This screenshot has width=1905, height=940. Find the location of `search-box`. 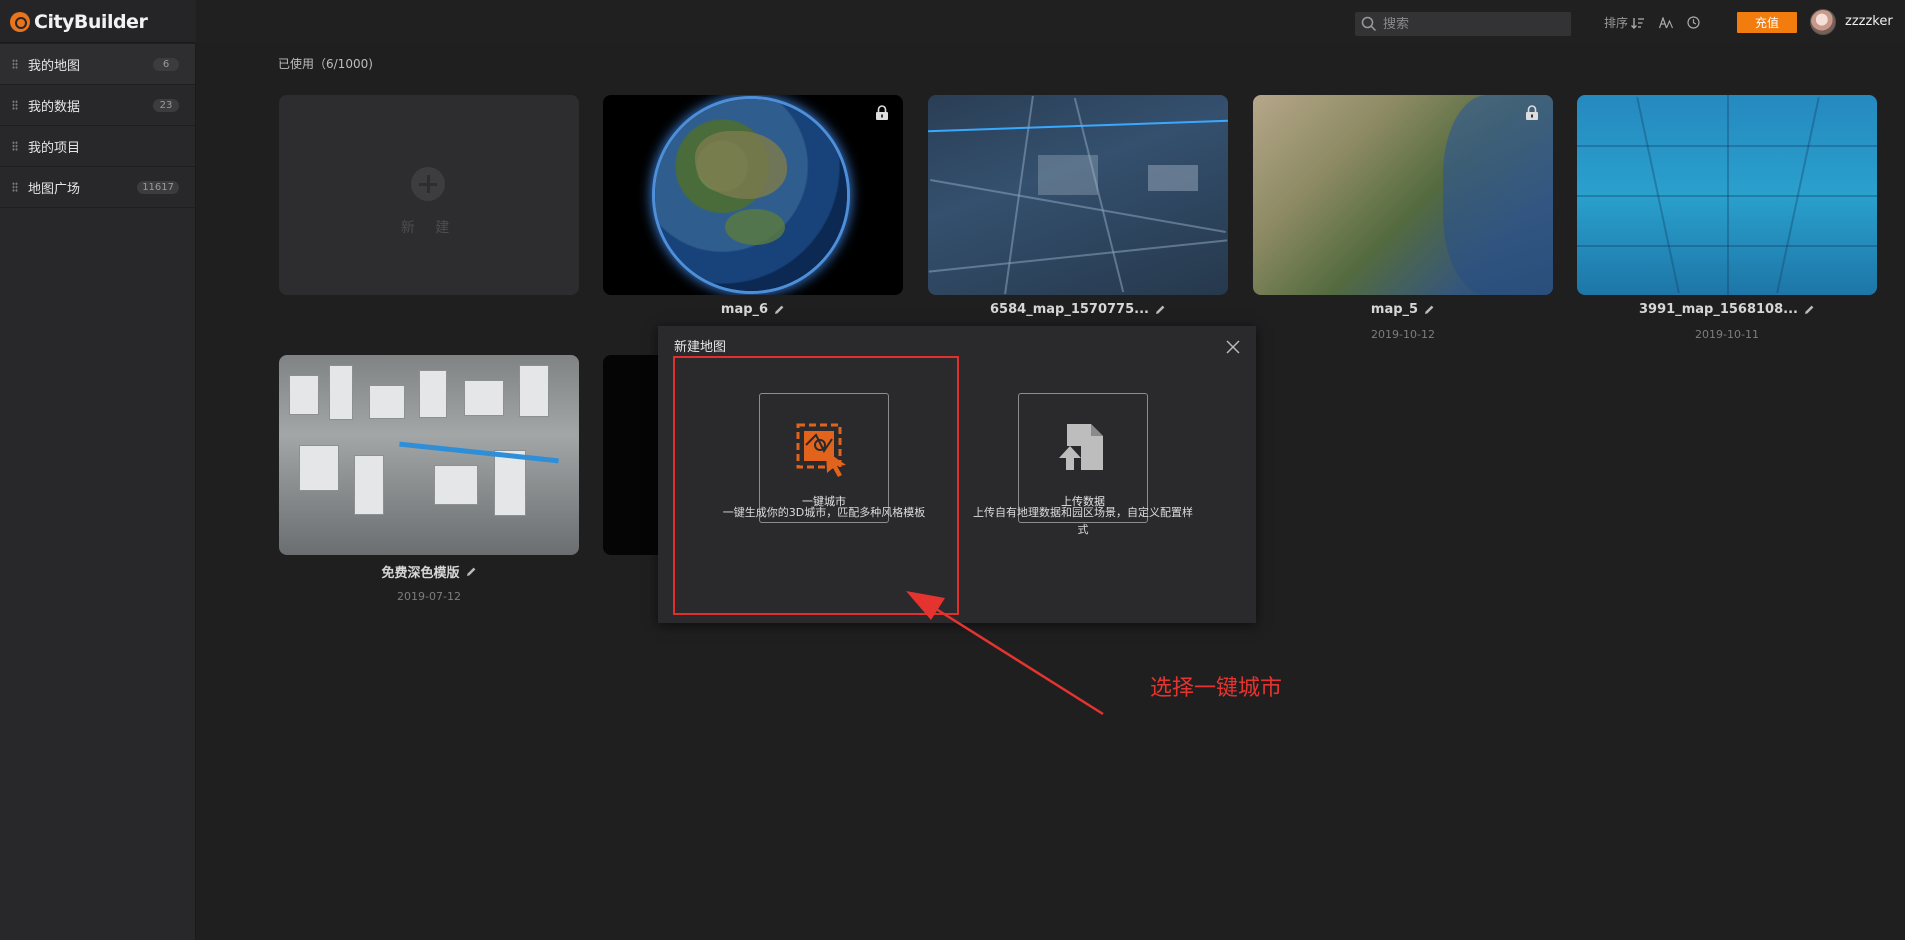

search-box is located at coordinates (1463, 24).